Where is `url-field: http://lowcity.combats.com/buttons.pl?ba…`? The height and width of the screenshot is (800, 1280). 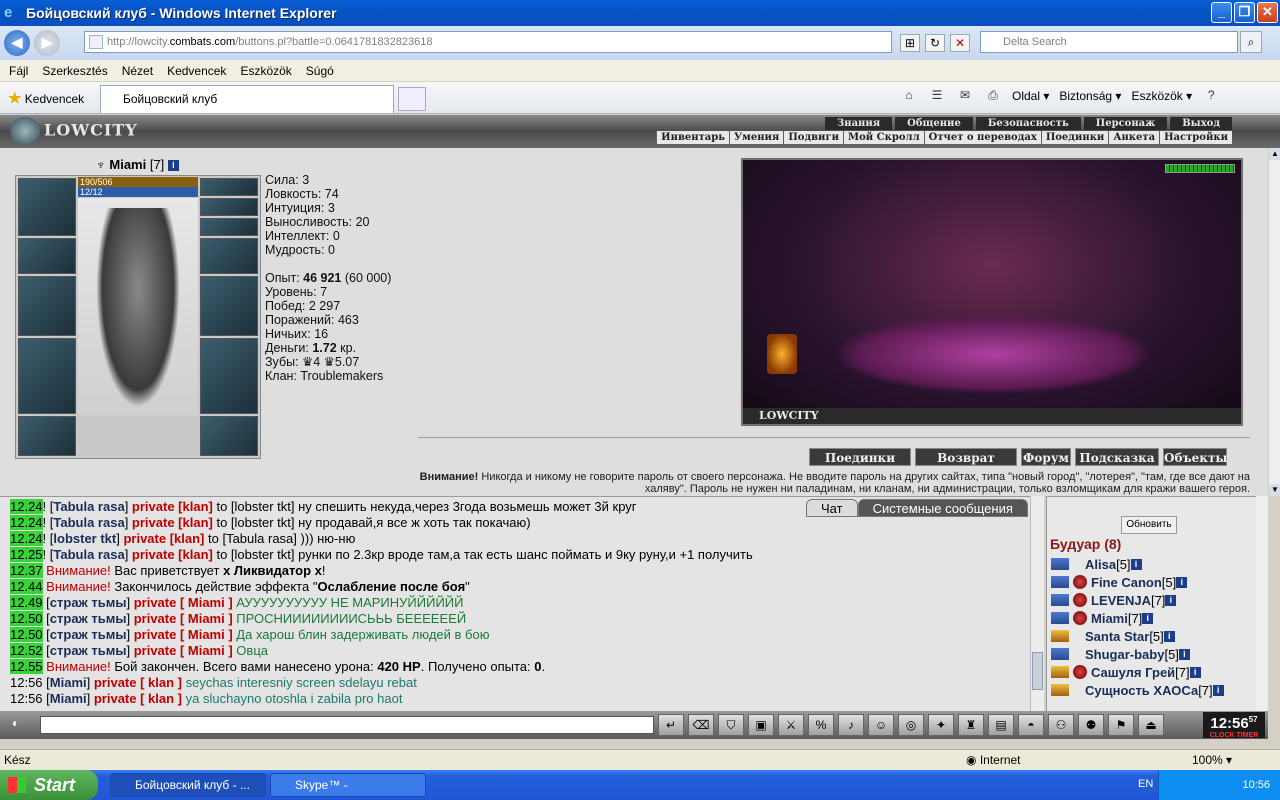 url-field: http://lowcity.combats.com/buttons.pl?ba… is located at coordinates (488, 42).